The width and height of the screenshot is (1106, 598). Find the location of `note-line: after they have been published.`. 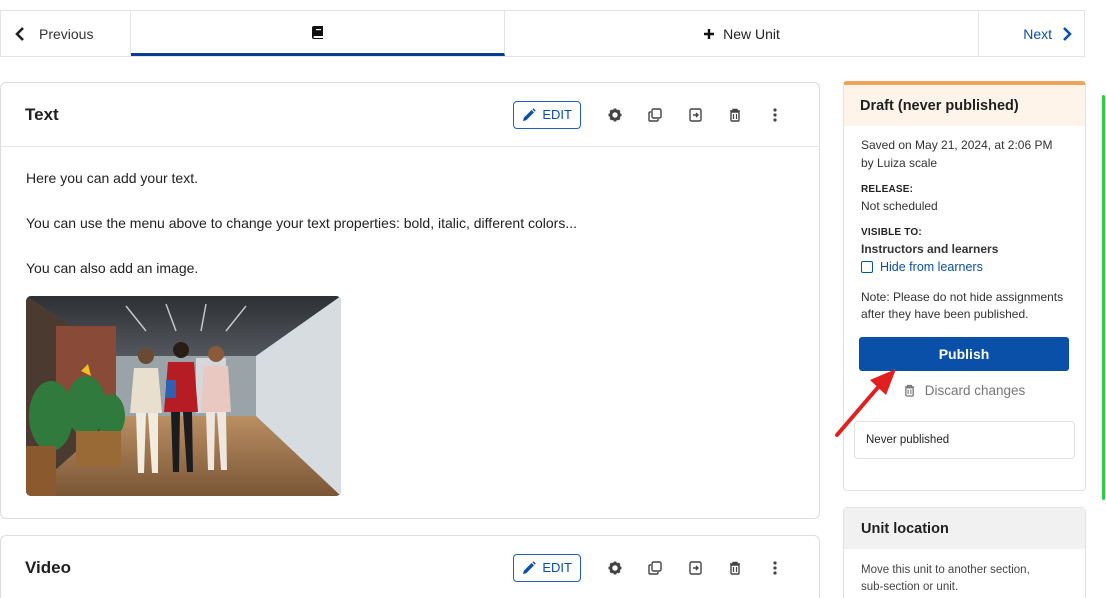

note-line: after they have been published. is located at coordinates (945, 314).